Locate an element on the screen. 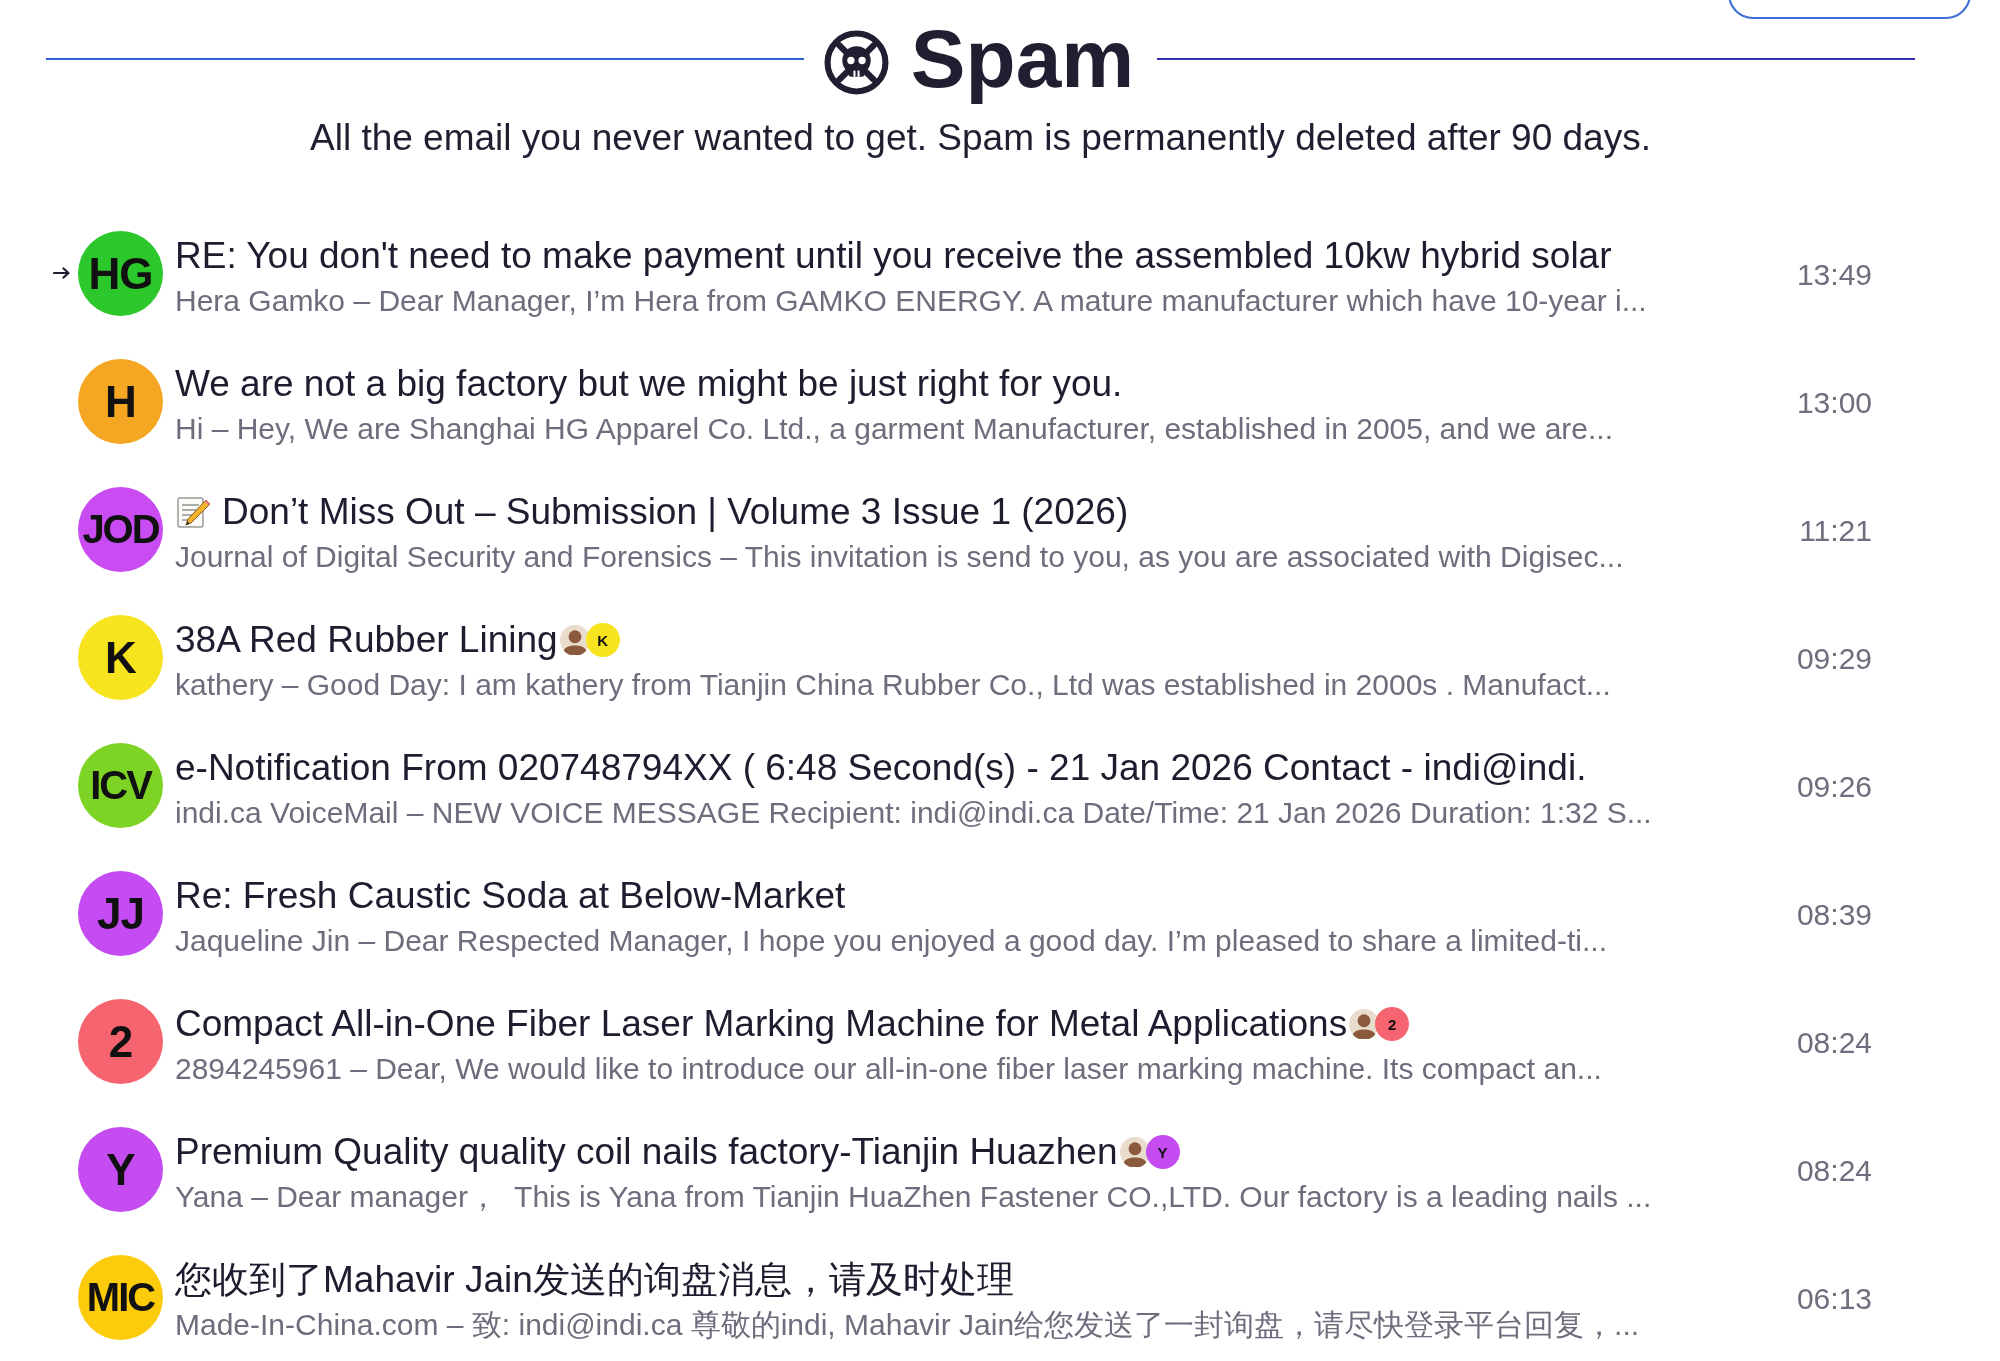 The width and height of the screenshot is (2000, 1361). sender-avatar: H is located at coordinates (120, 401).